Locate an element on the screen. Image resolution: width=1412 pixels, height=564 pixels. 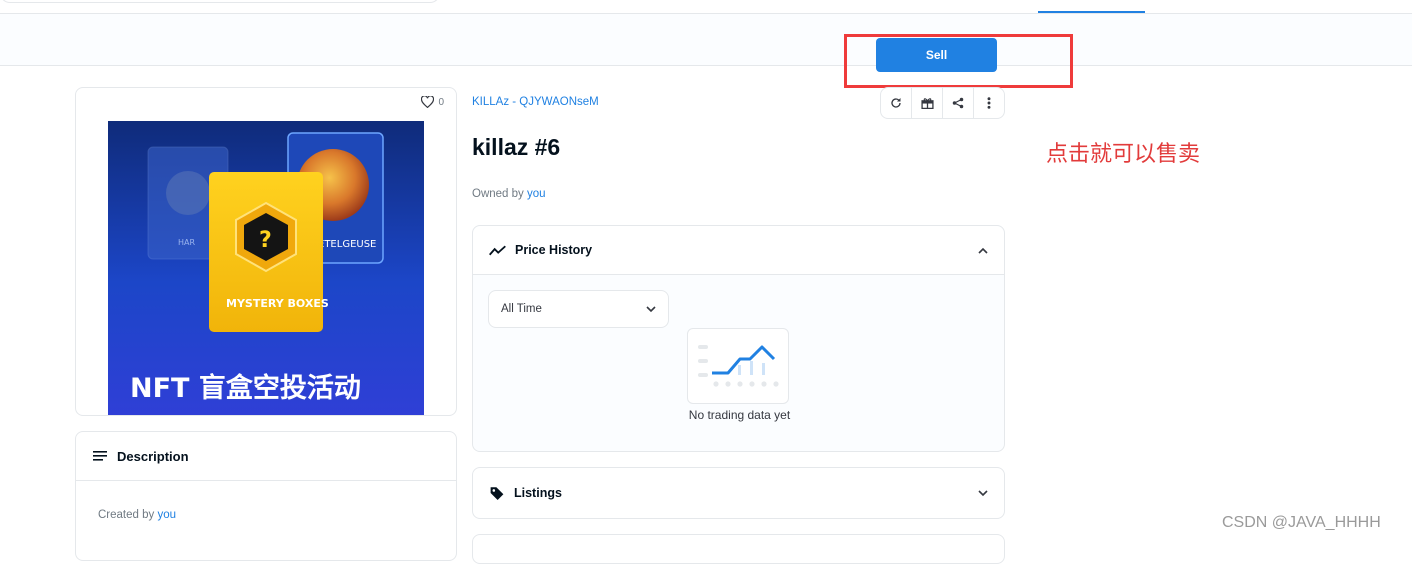
offers-panel is located at coordinates (738, 549).